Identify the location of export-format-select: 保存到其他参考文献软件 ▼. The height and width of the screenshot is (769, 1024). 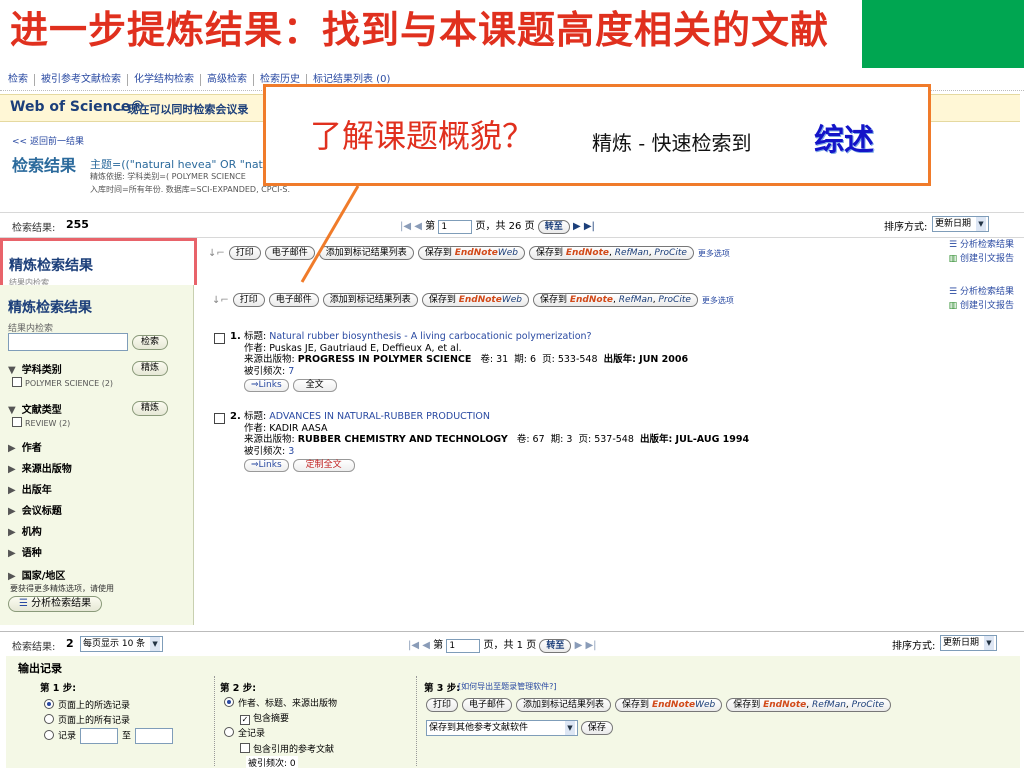
(502, 728).